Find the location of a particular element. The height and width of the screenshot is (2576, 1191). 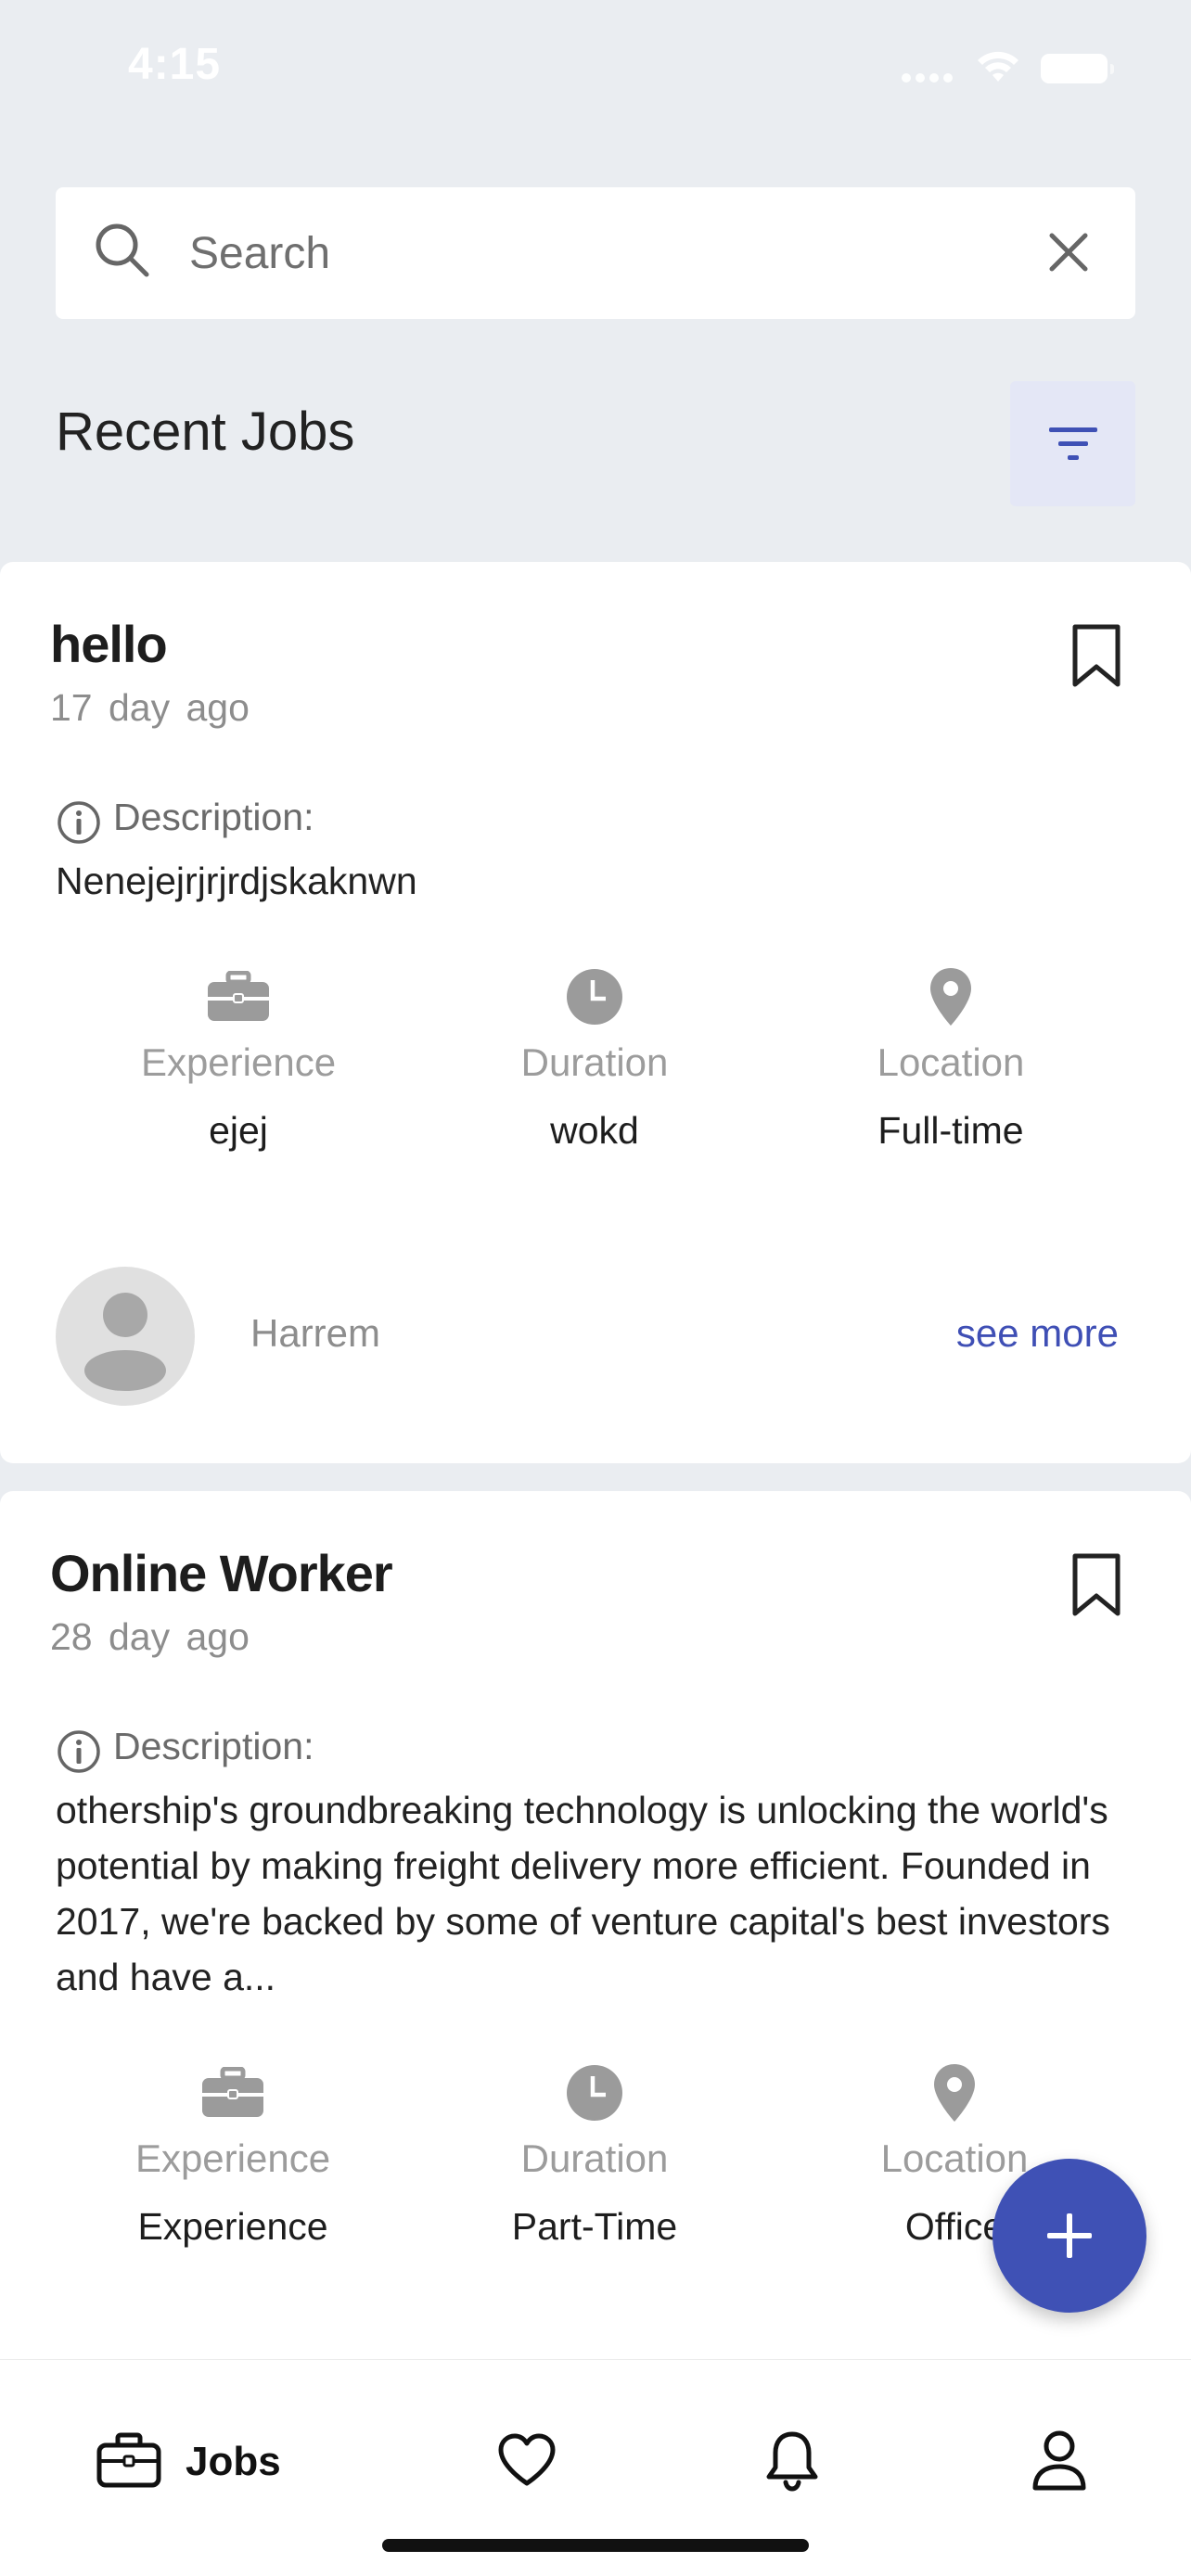

nav-item-favorites is located at coordinates (527, 2462).